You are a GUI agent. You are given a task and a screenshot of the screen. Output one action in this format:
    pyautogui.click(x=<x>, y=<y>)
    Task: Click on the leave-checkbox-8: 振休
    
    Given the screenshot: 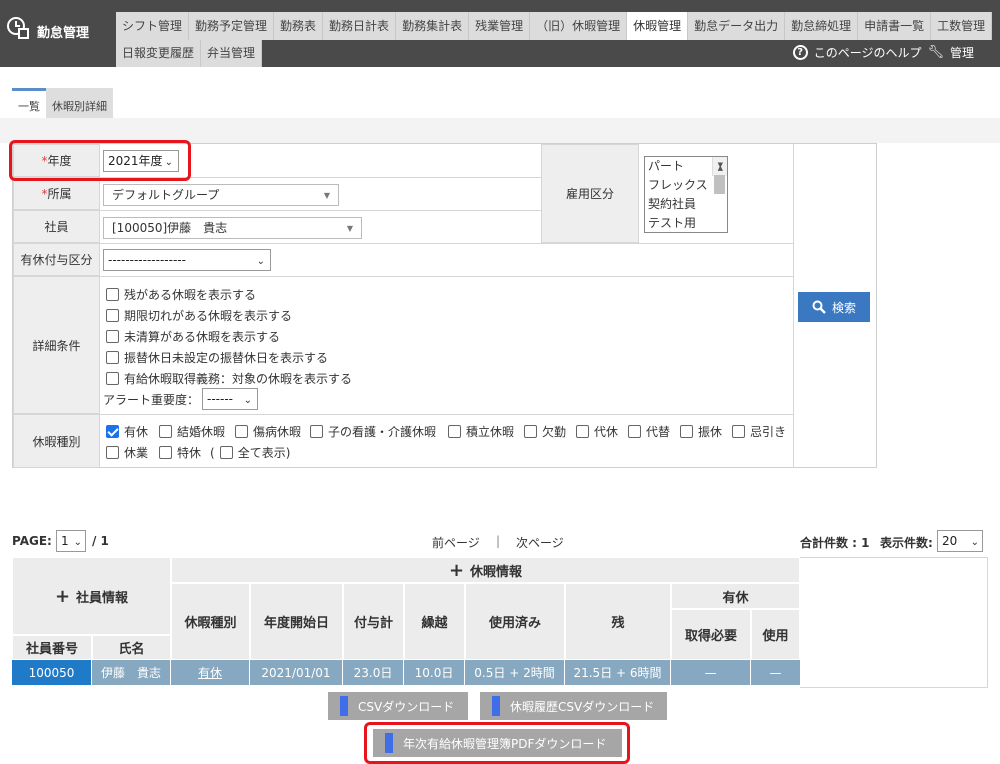 What is the action you would take?
    pyautogui.click(x=701, y=431)
    